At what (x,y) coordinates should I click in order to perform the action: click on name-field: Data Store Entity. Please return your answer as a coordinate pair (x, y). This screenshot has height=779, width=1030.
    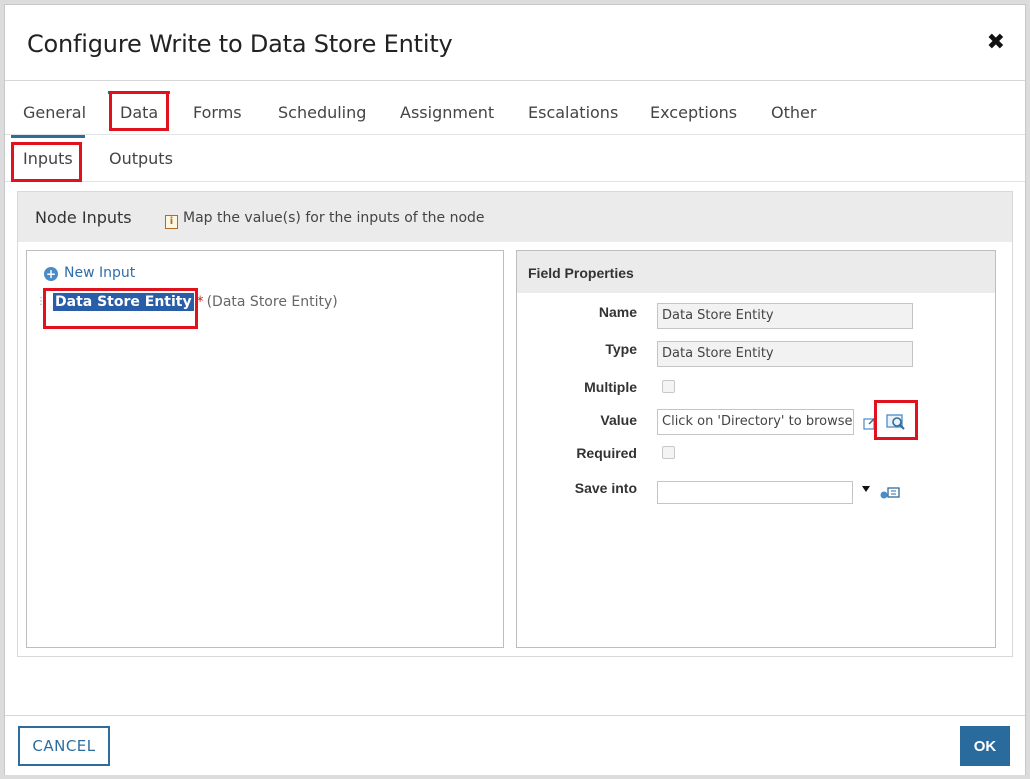
    Looking at the image, I should click on (785, 316).